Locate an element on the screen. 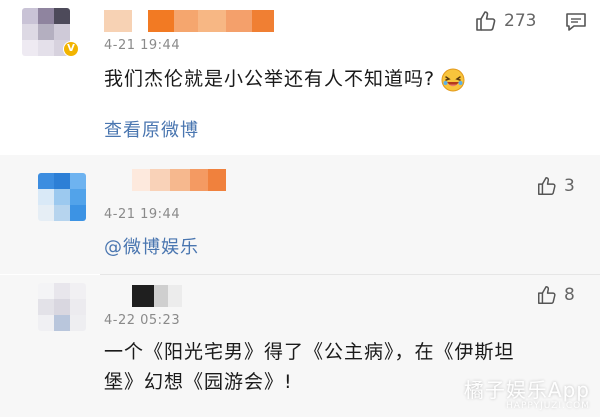 The image size is (600, 417). comment-text: 我们杰伦就是小公举还有人不知道吗? is located at coordinates (284, 79).